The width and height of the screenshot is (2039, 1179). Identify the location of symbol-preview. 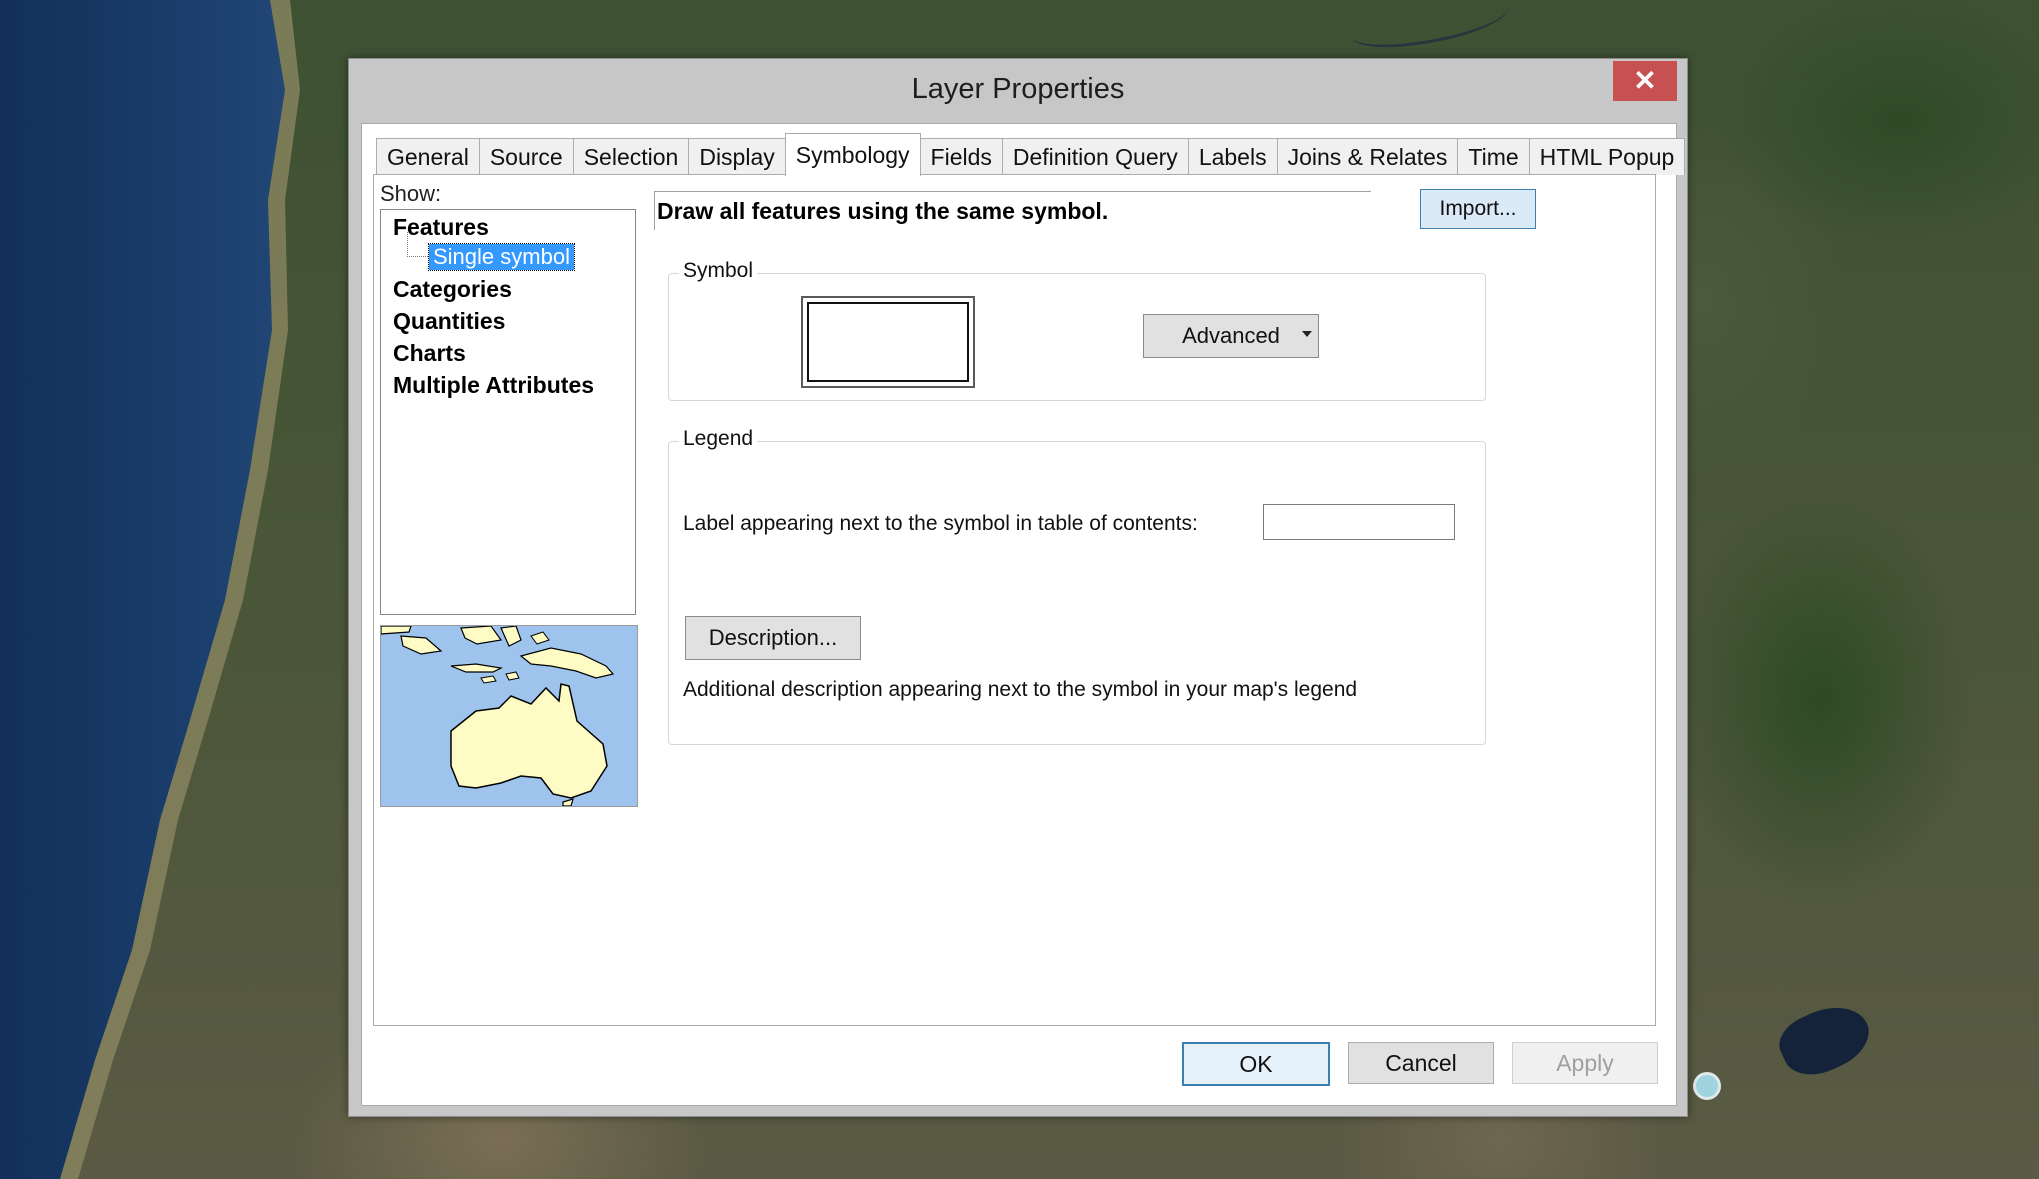
(888, 342).